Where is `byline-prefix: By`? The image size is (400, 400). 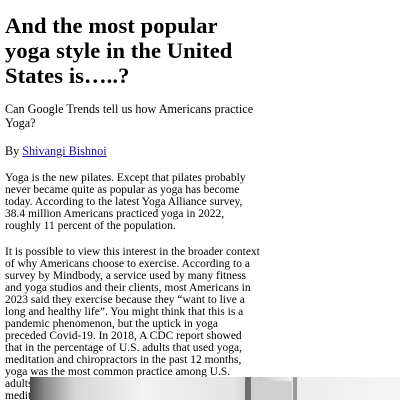
byline-prefix: By is located at coordinates (14, 151).